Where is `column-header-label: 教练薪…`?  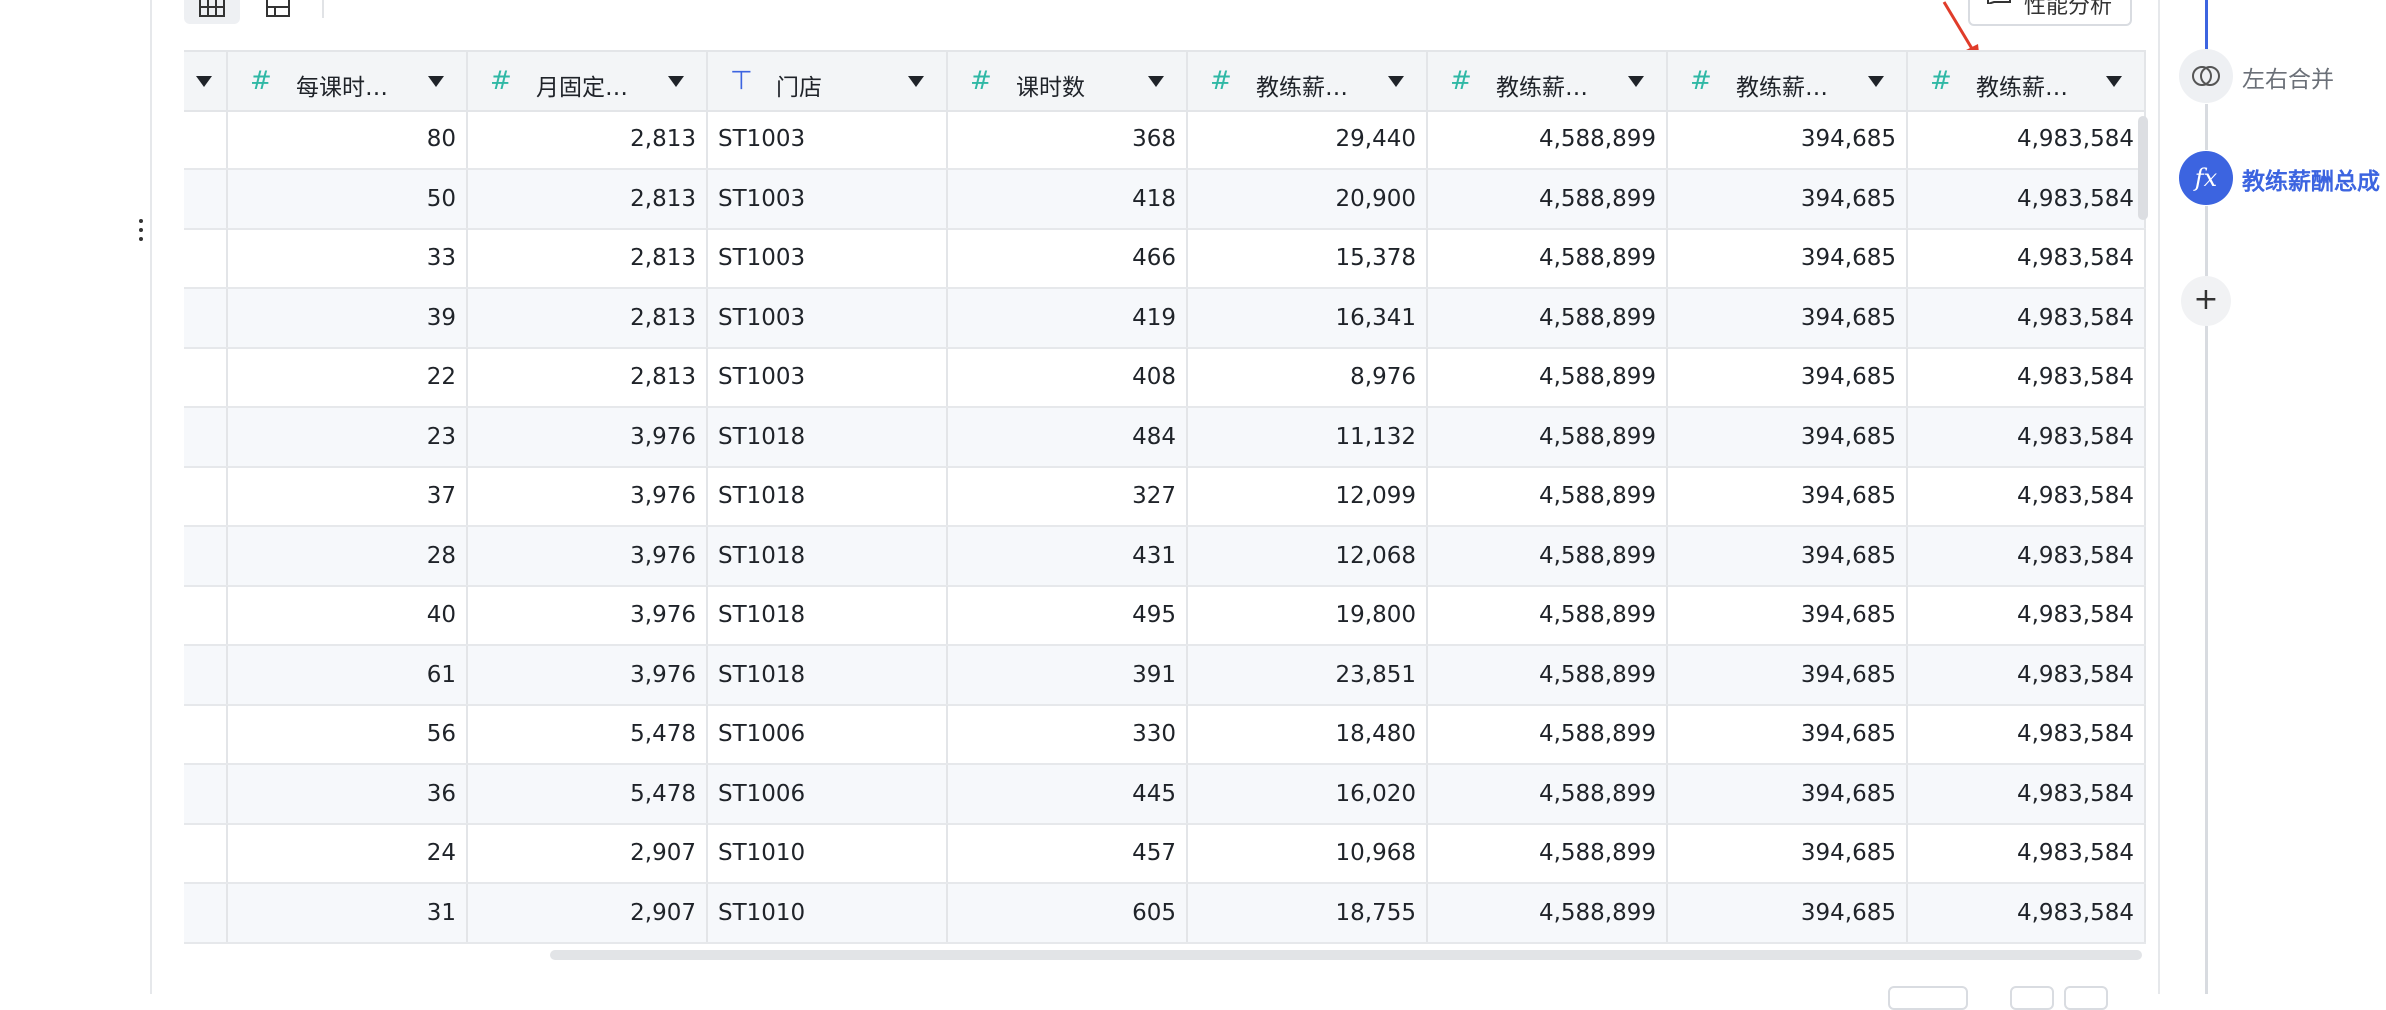
column-header-label: 教练薪… is located at coordinates (2022, 88).